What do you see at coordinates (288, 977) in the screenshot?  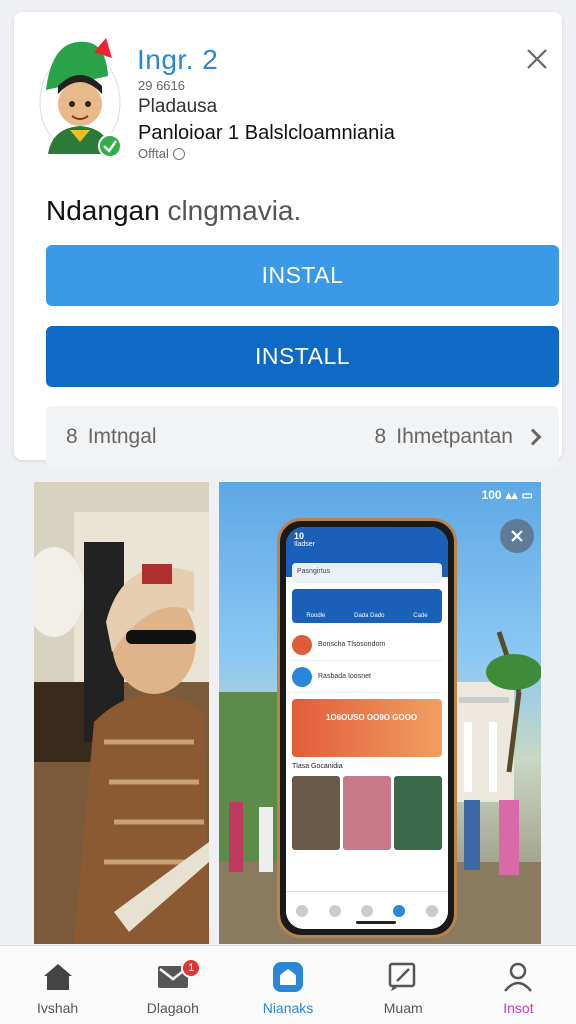 I see `shop-icon` at bounding box center [288, 977].